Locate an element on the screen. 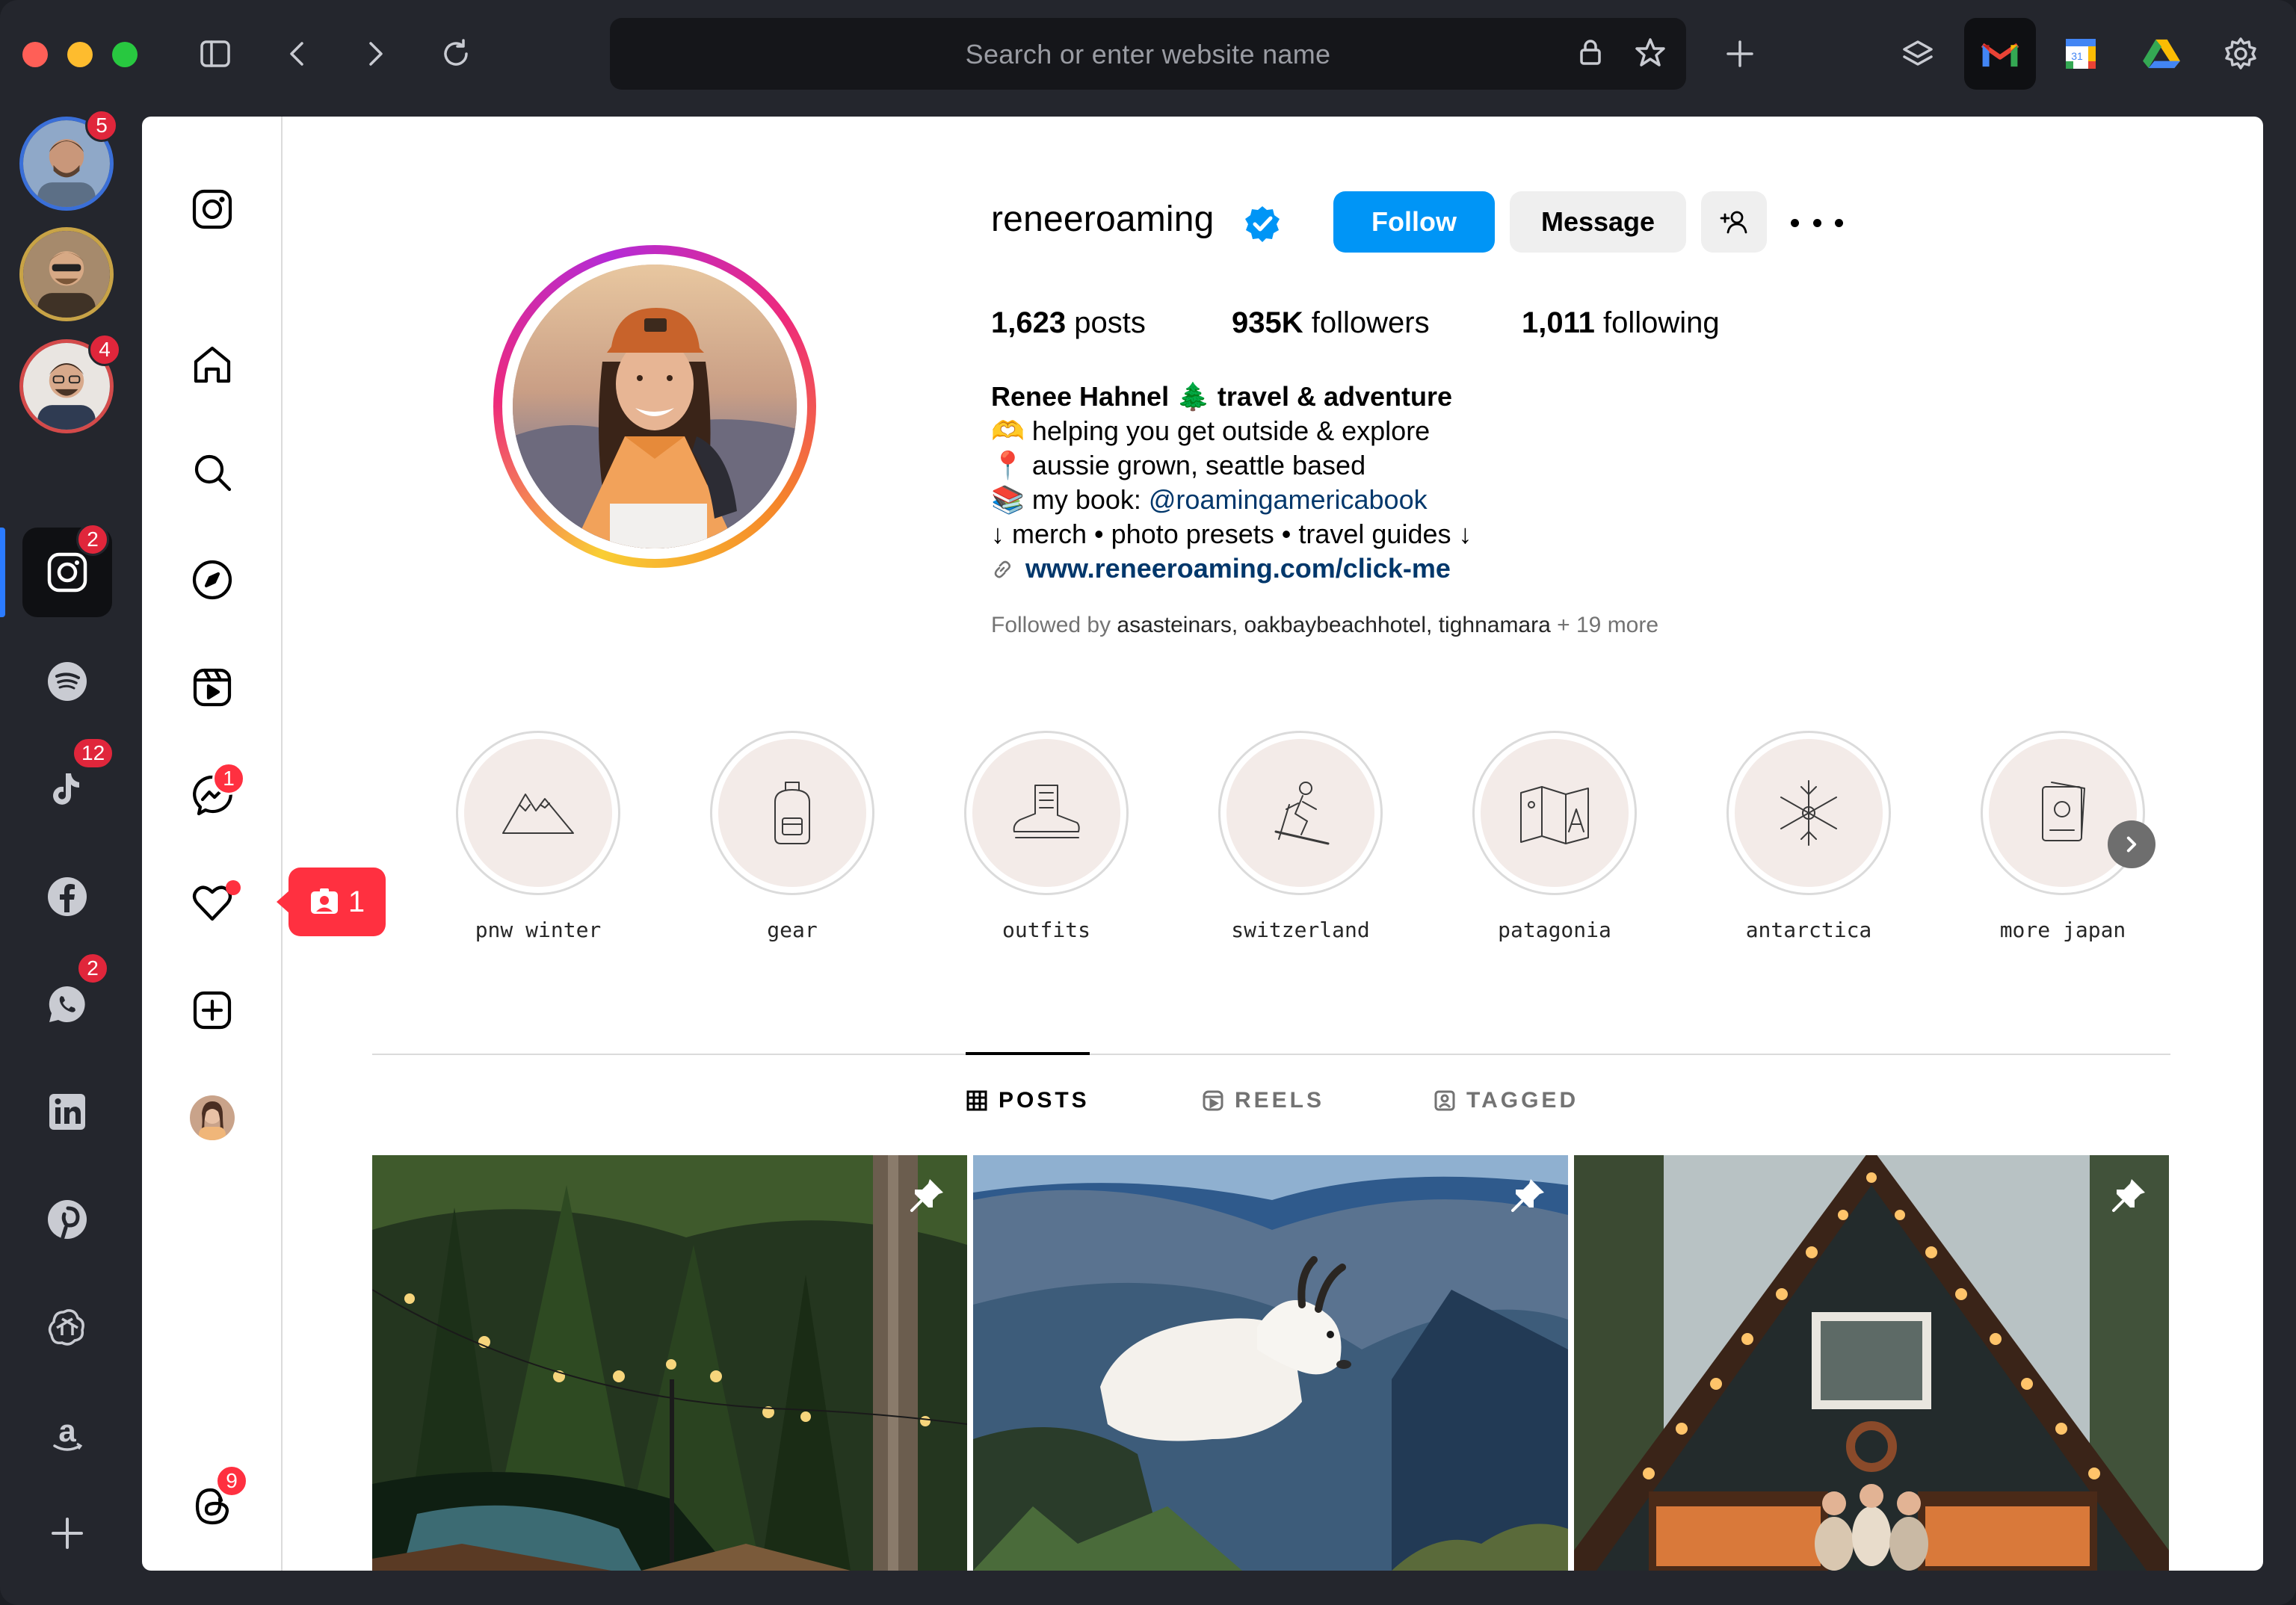 The width and height of the screenshot is (2296, 1605). bio-name-line: Renee Hahnel 🌲 travel & adventure is located at coordinates (1222, 396).